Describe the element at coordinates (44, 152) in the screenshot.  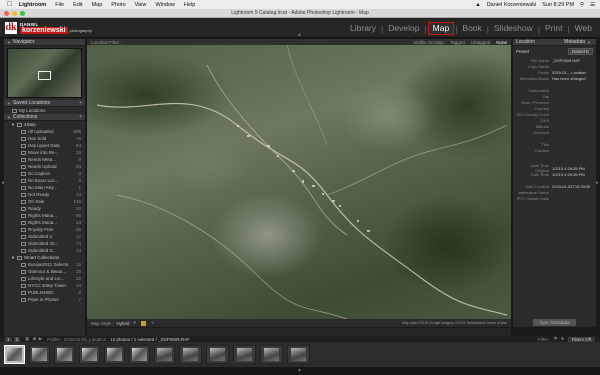
I see `collection-item: Move into Re... 32` at that location.